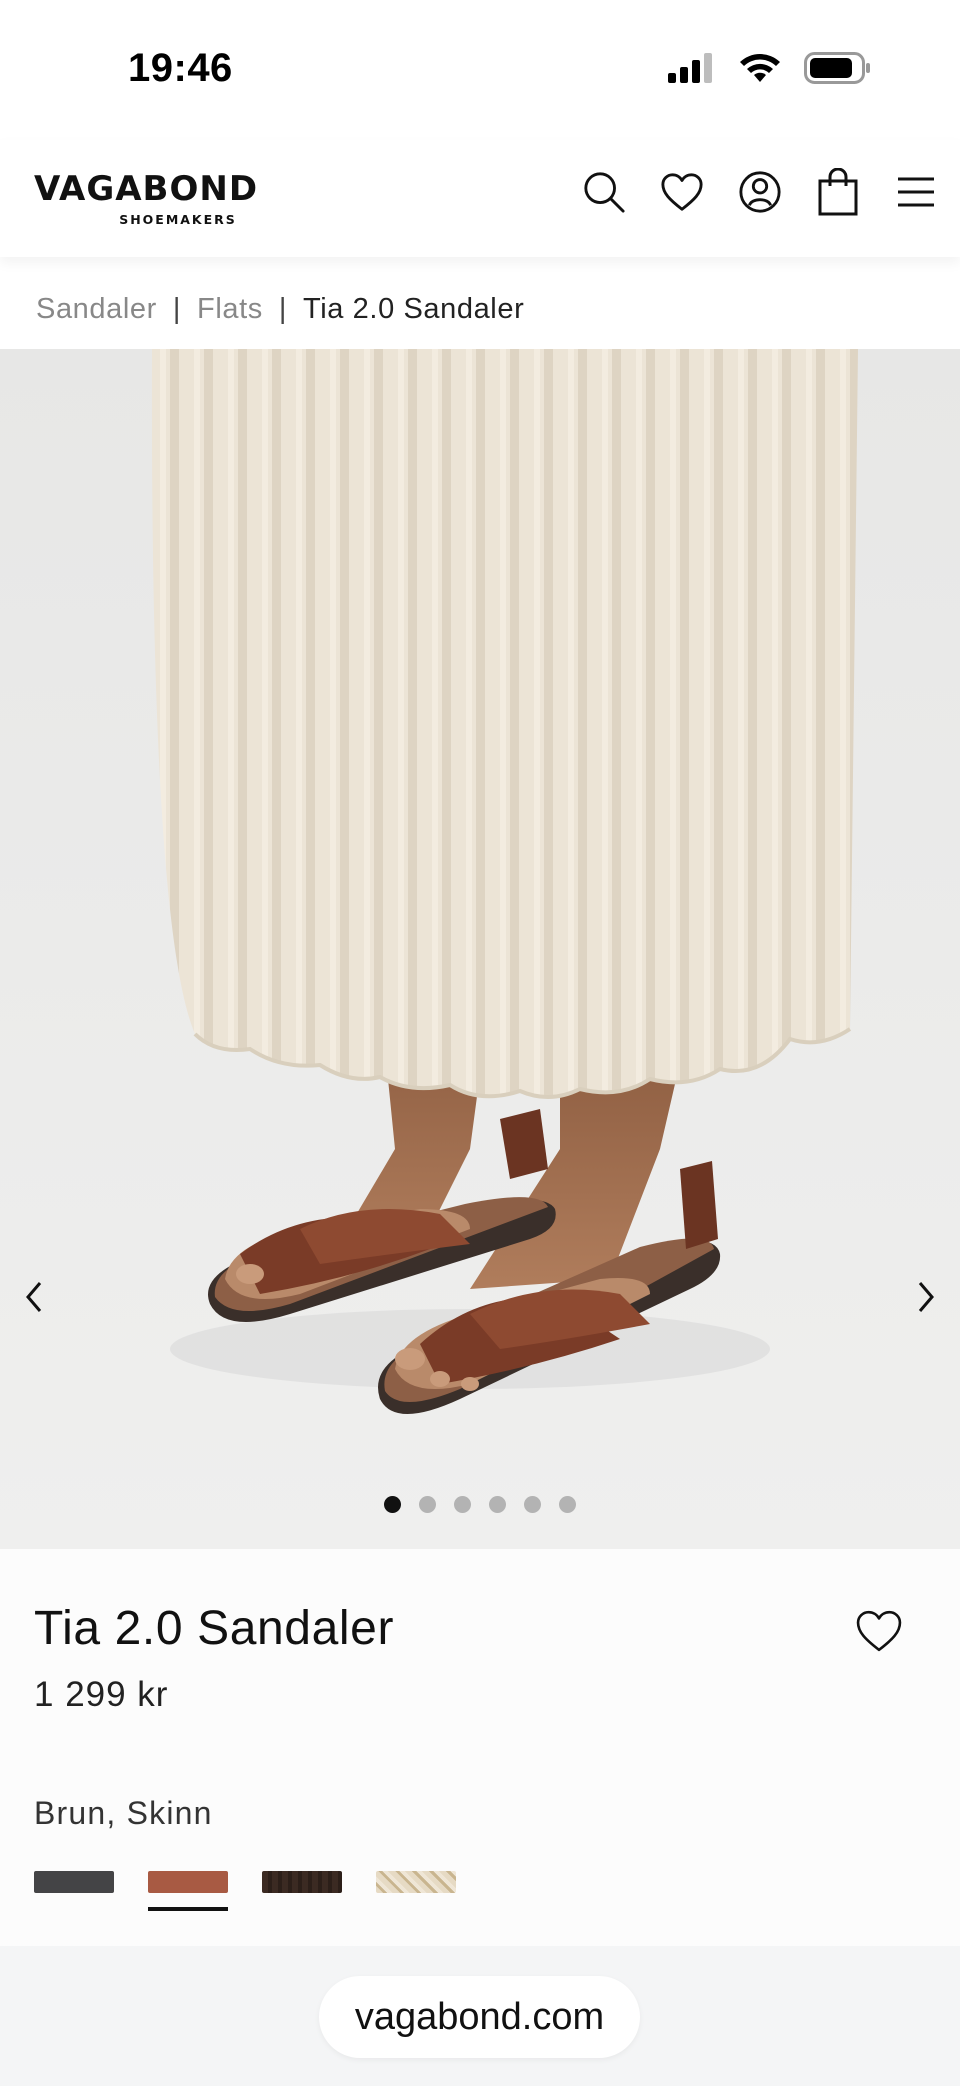  Describe the element at coordinates (230, 309) in the screenshot. I see `breadcrumb-flats: Flats` at that location.